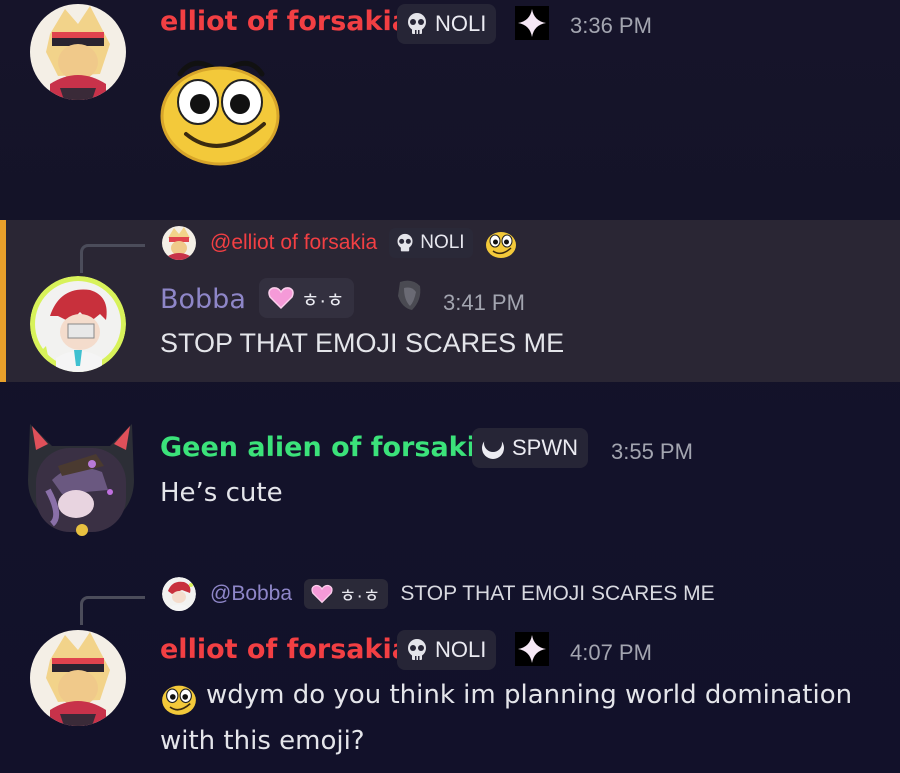 The width and height of the screenshot is (900, 773). What do you see at coordinates (81, 479) in the screenshot?
I see `avatar-geen-alien` at bounding box center [81, 479].